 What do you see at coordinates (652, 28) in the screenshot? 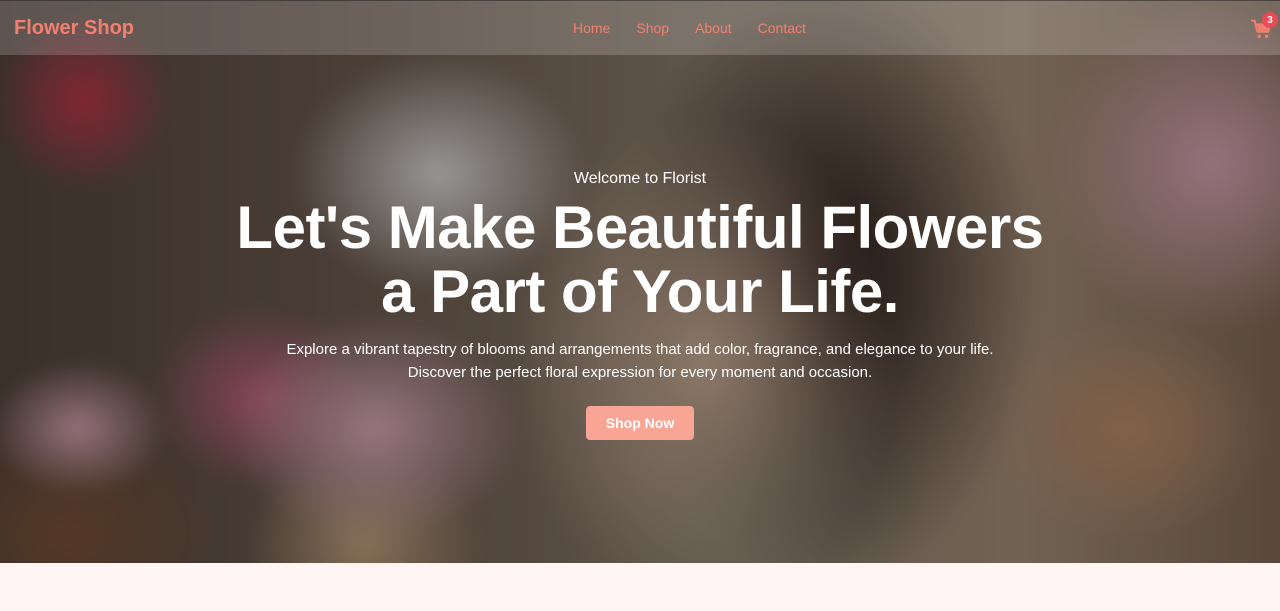
I see `nav-shop-link: Shop` at bounding box center [652, 28].